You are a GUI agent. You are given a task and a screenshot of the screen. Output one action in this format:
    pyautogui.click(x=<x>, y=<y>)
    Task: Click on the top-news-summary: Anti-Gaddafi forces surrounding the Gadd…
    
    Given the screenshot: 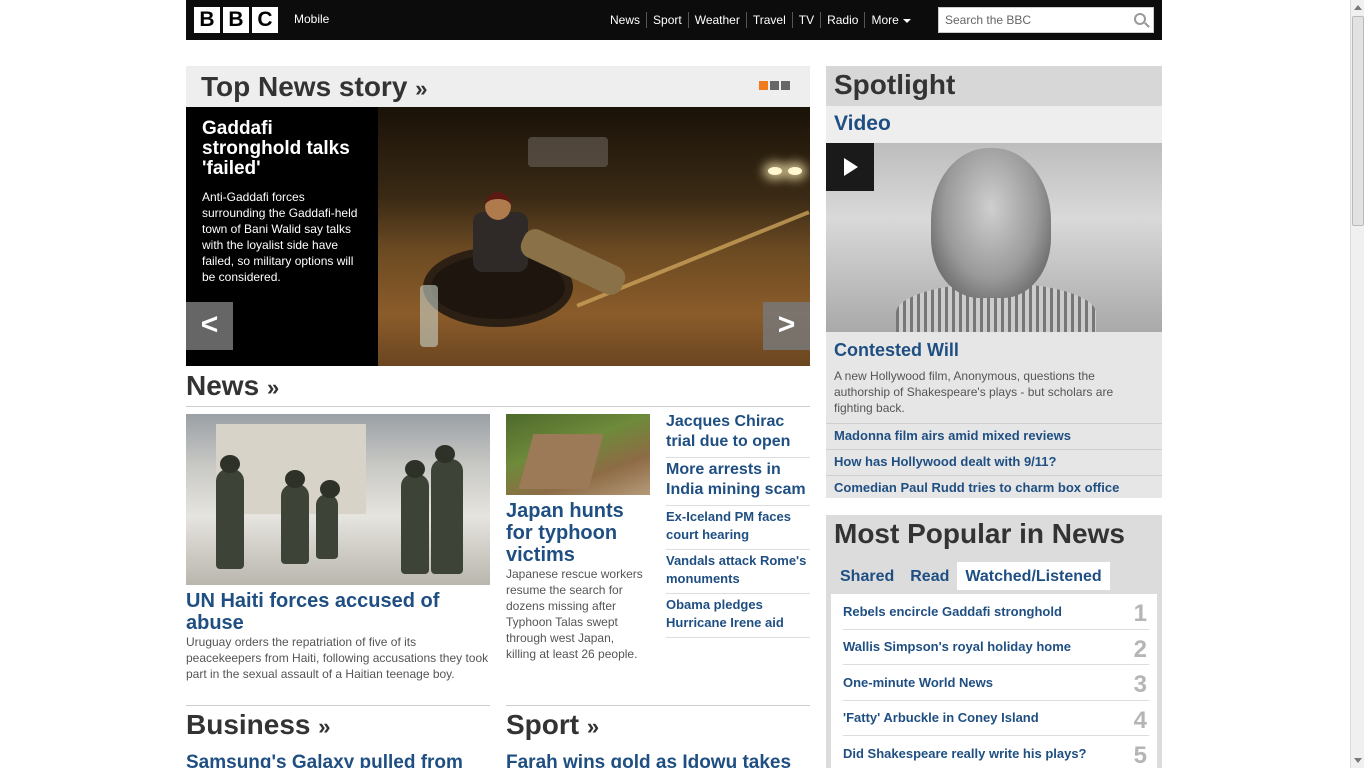 What is the action you would take?
    pyautogui.click(x=280, y=237)
    